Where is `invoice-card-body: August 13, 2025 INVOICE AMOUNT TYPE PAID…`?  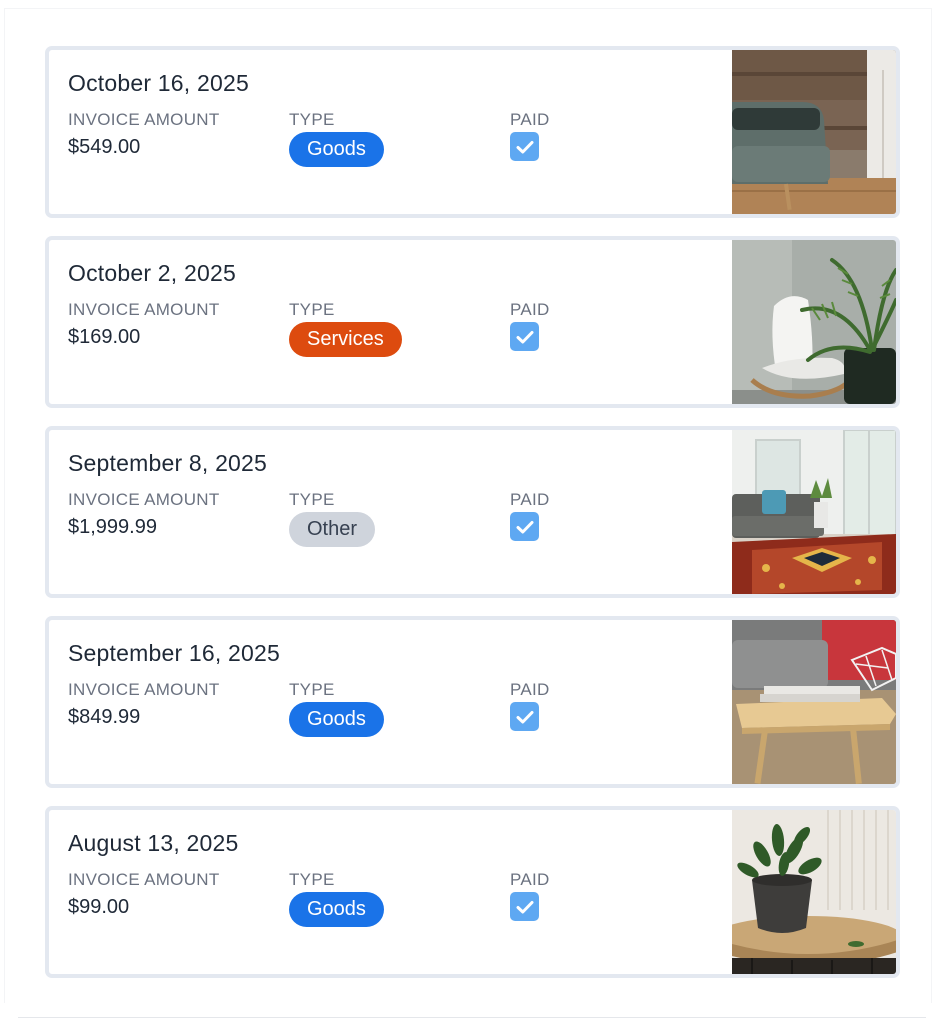
invoice-card-body: August 13, 2025 INVOICE AMOUNT TYPE PAID… is located at coordinates (390, 892).